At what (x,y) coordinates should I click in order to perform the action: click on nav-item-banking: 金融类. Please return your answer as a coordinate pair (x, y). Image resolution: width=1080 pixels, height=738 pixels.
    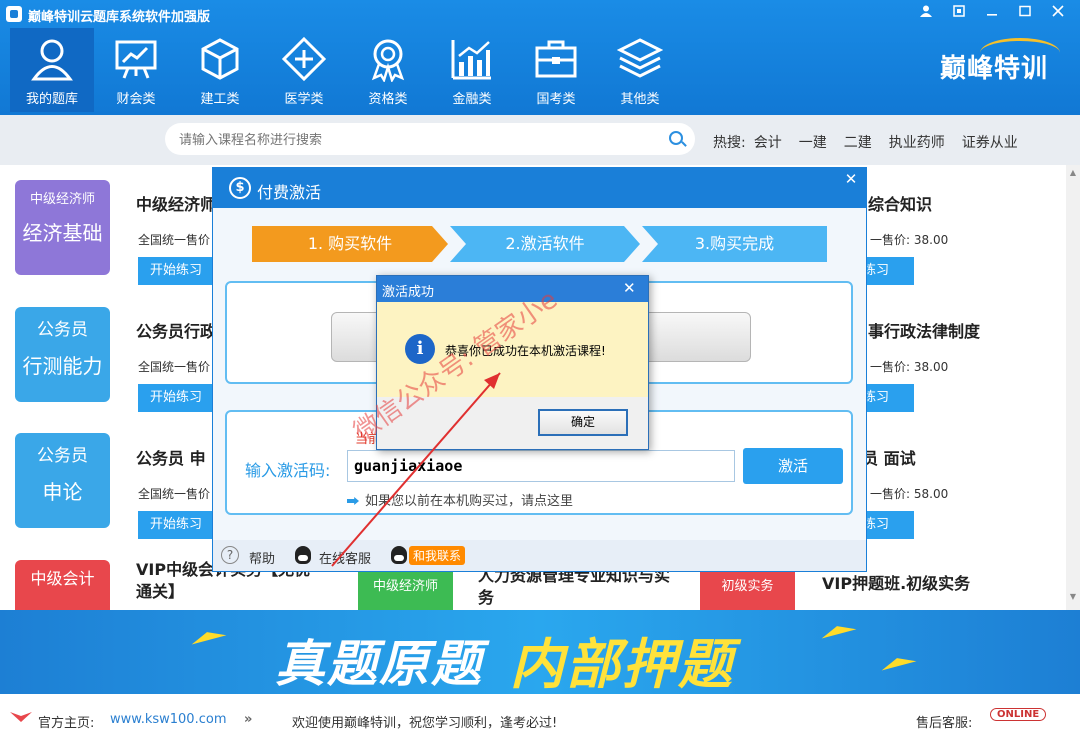
    Looking at the image, I should click on (472, 70).